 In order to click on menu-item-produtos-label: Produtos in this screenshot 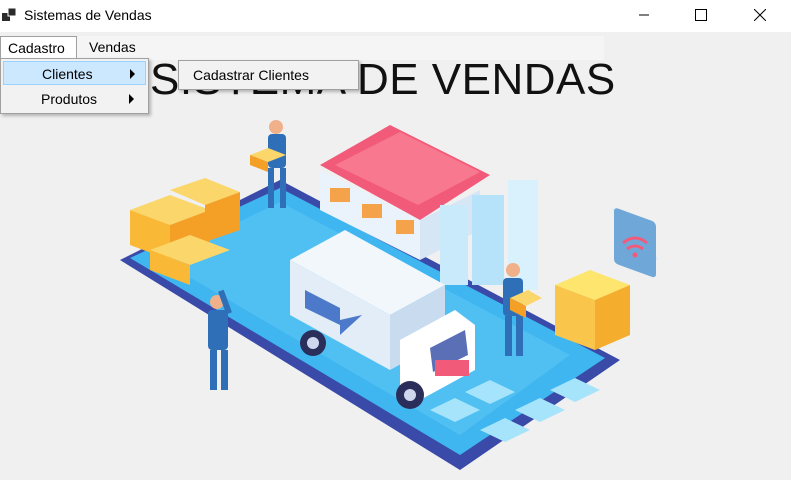, I will do `click(69, 99)`.